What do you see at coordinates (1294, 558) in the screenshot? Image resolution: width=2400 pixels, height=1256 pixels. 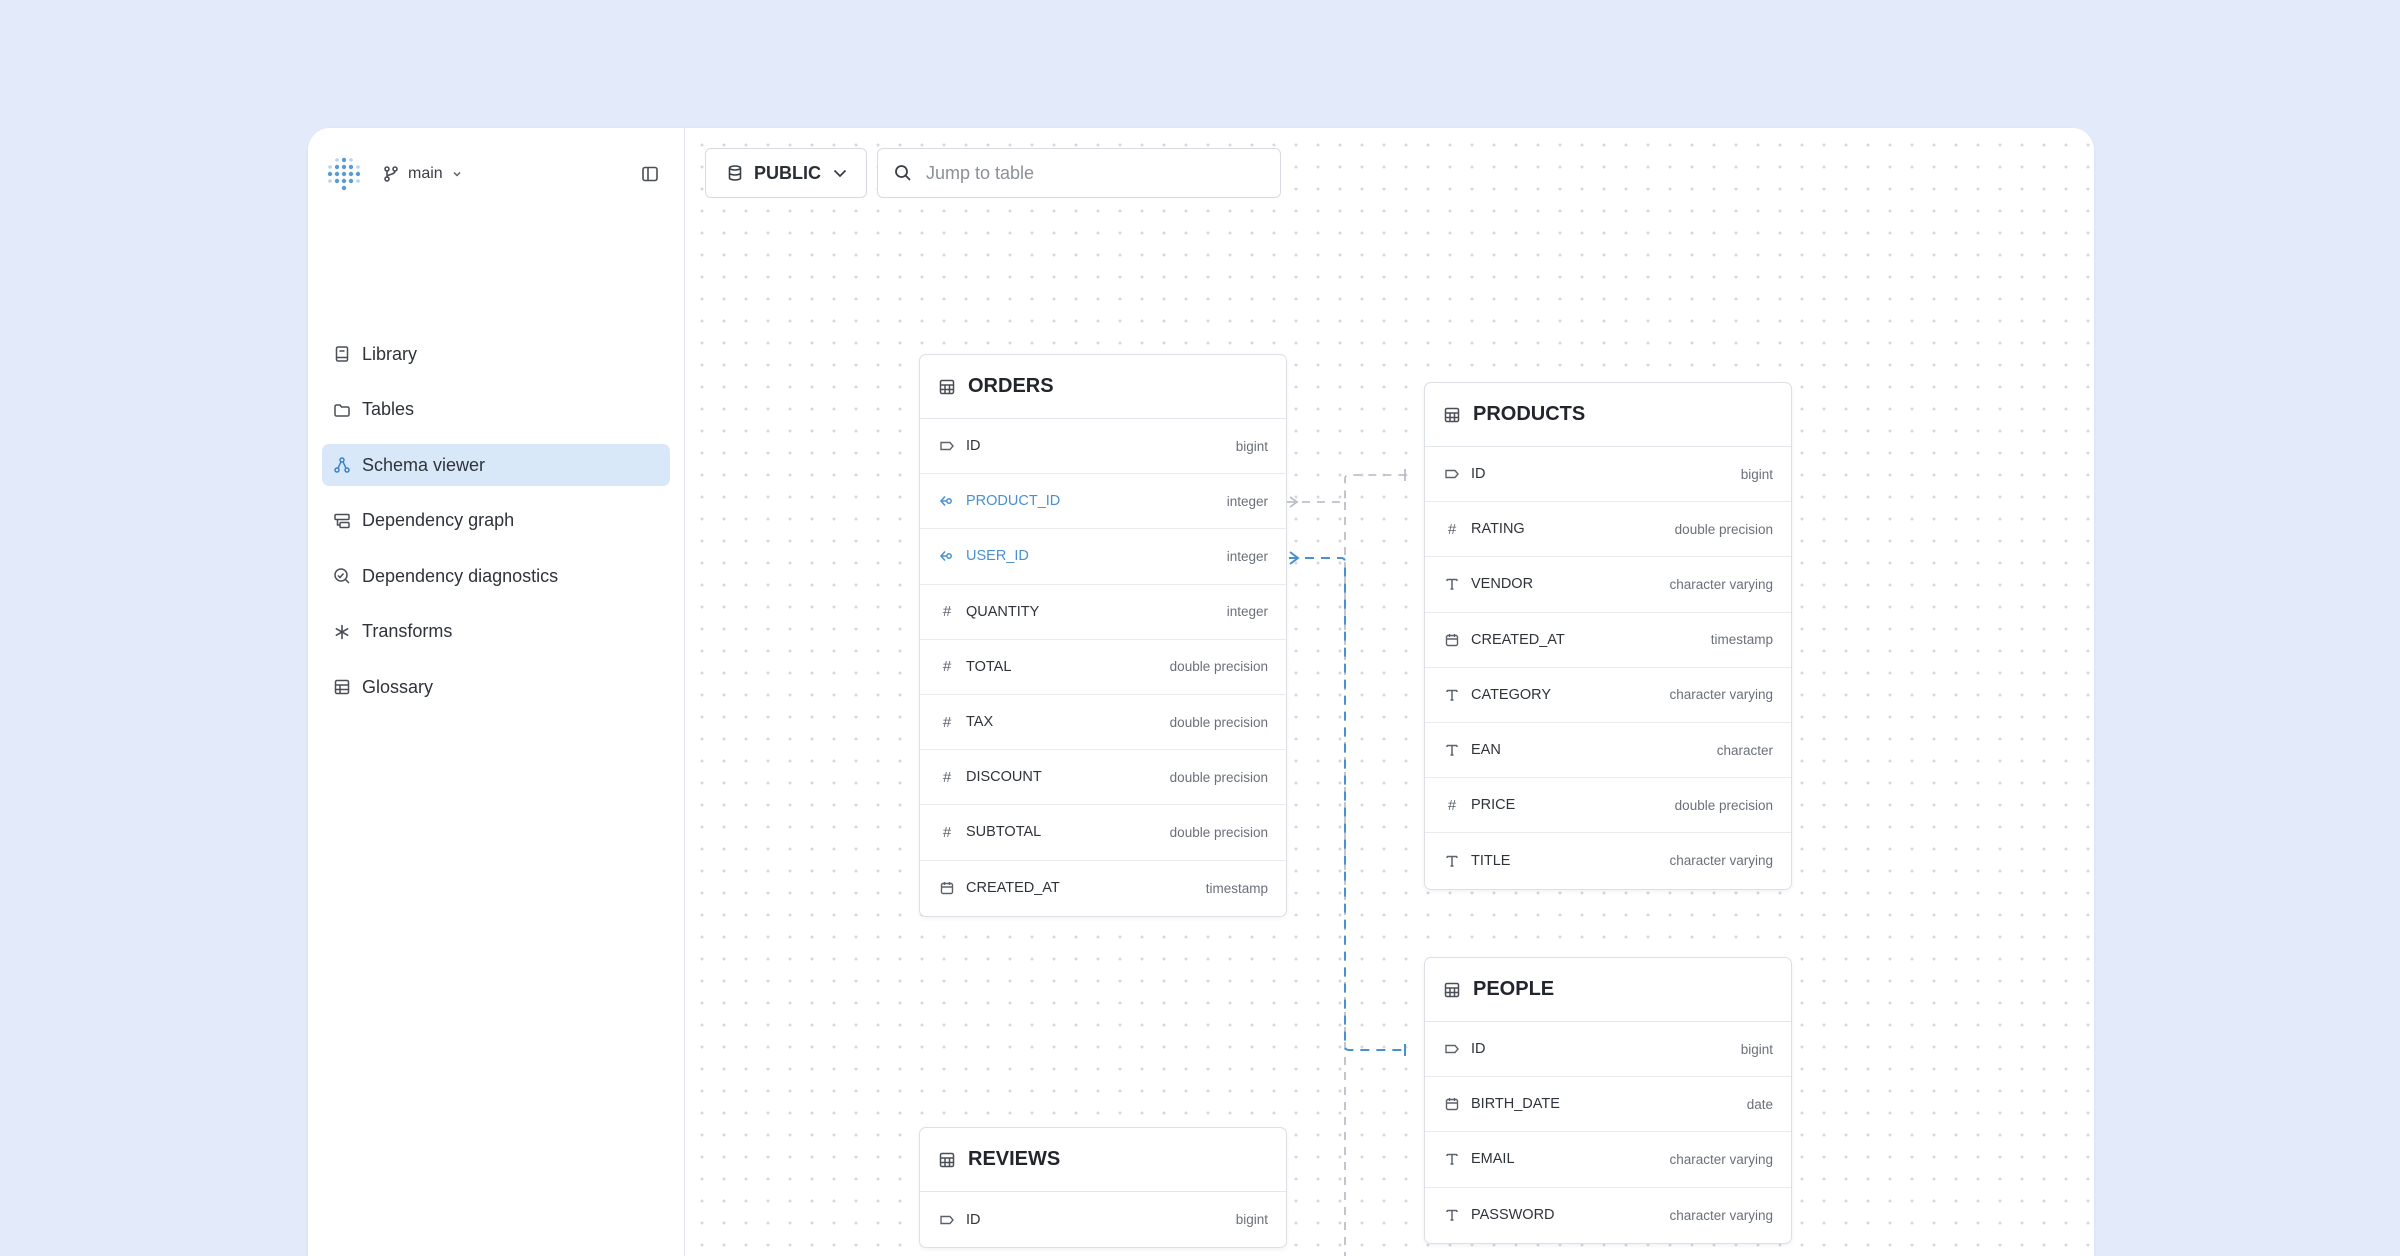 I see `arrow-head-user-id` at bounding box center [1294, 558].